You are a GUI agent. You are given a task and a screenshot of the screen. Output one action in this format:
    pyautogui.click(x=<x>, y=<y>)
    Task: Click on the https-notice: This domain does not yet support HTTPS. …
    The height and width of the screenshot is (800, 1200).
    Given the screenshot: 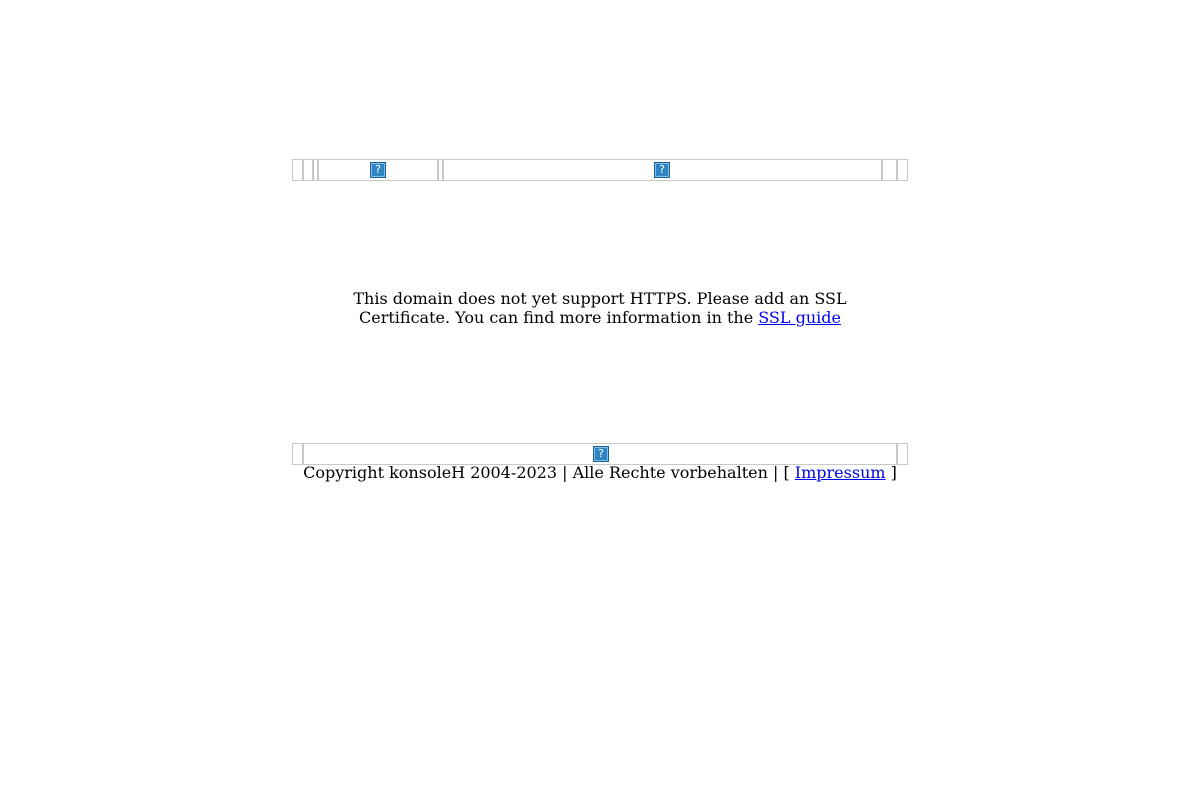 What is the action you would take?
    pyautogui.click(x=600, y=308)
    